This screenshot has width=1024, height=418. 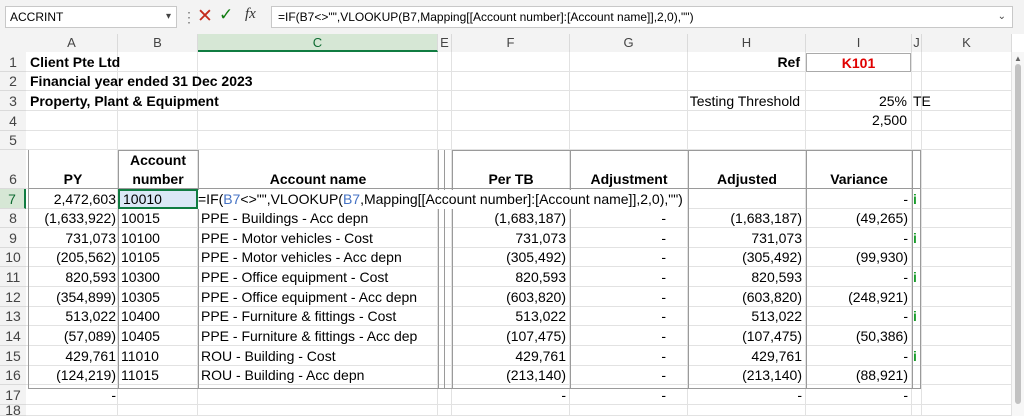 I want to click on cancel-icon: ✕, so click(x=205, y=16).